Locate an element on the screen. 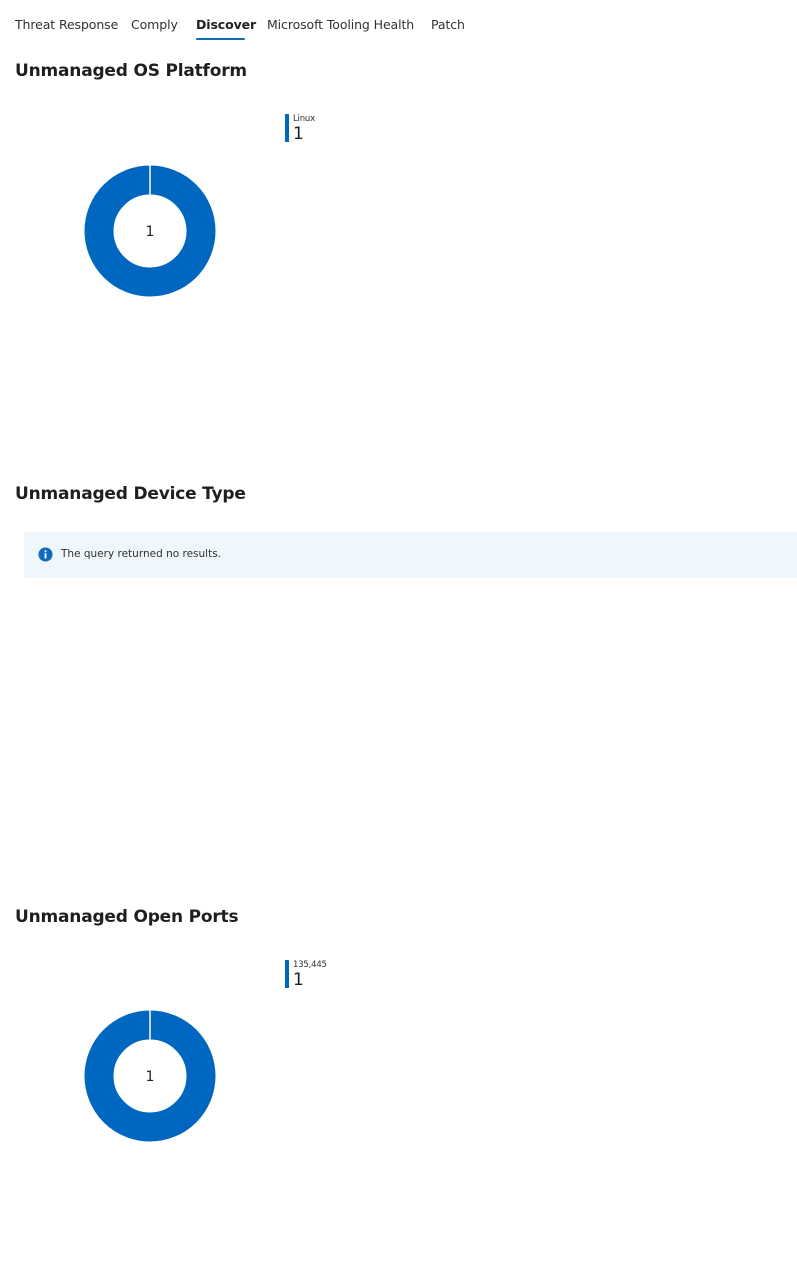 This screenshot has height=1281, width=797. open-ports-legend-value: 1 is located at coordinates (298, 980).